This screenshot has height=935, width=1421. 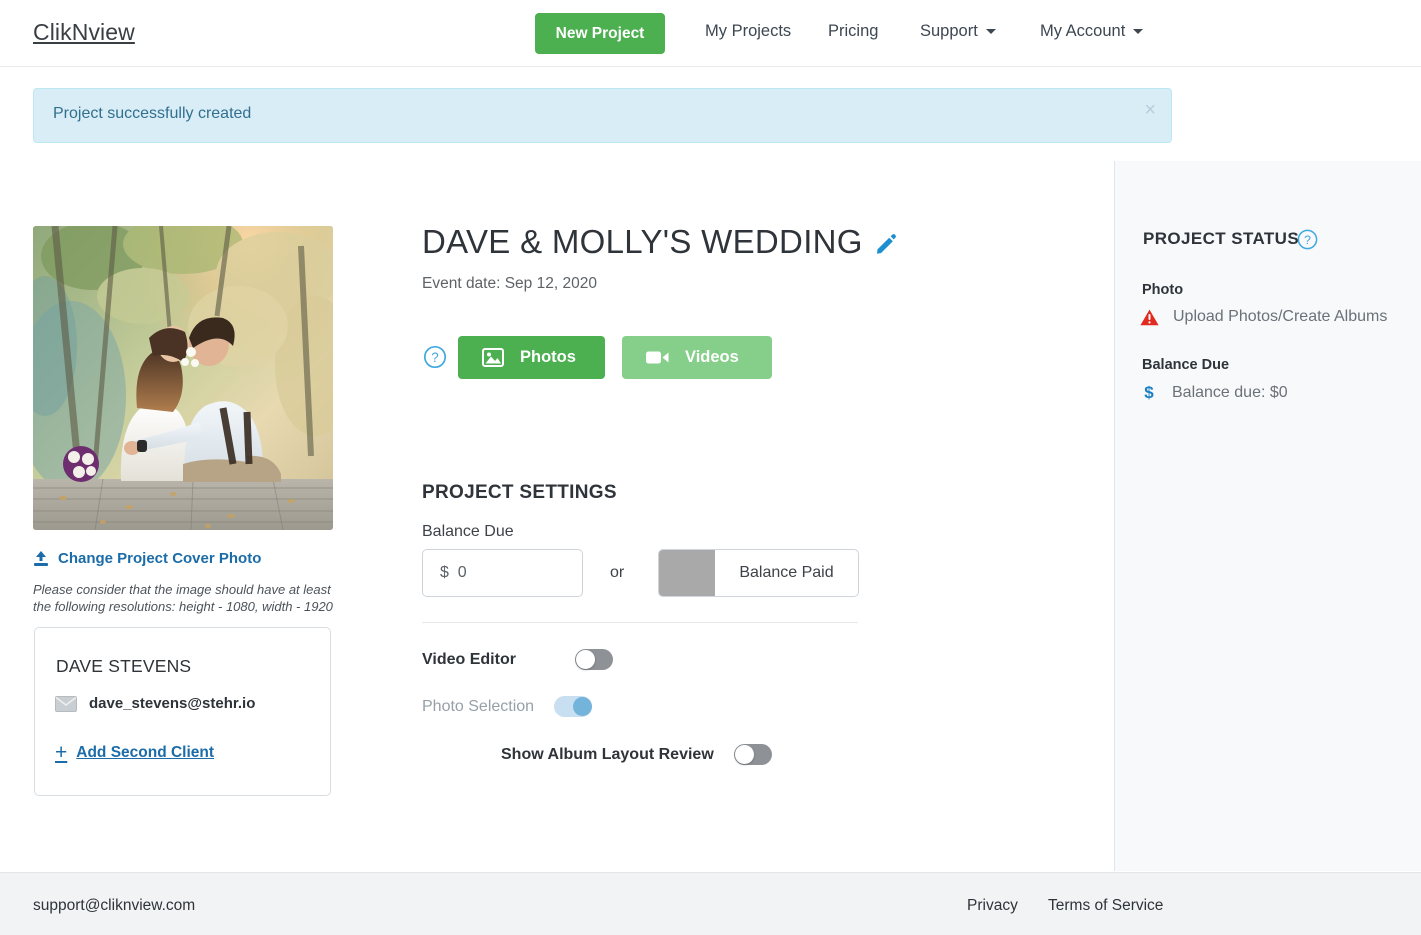 I want to click on video-editor-switch, so click(x=593, y=659).